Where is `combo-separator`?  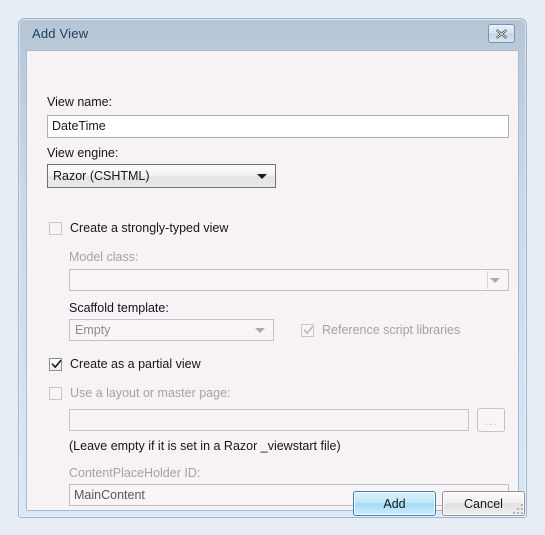 combo-separator is located at coordinates (487, 280).